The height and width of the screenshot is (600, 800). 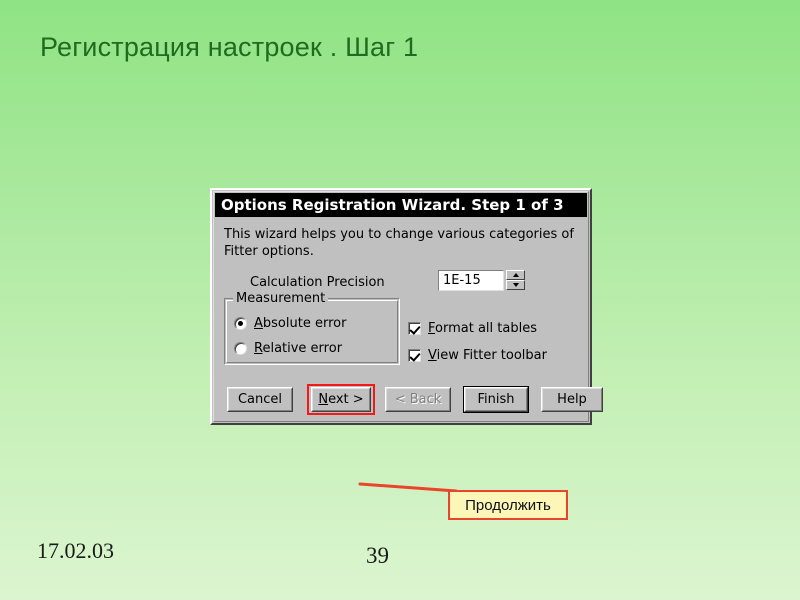 I want to click on measurement-group-legend: Measurement, so click(x=281, y=298).